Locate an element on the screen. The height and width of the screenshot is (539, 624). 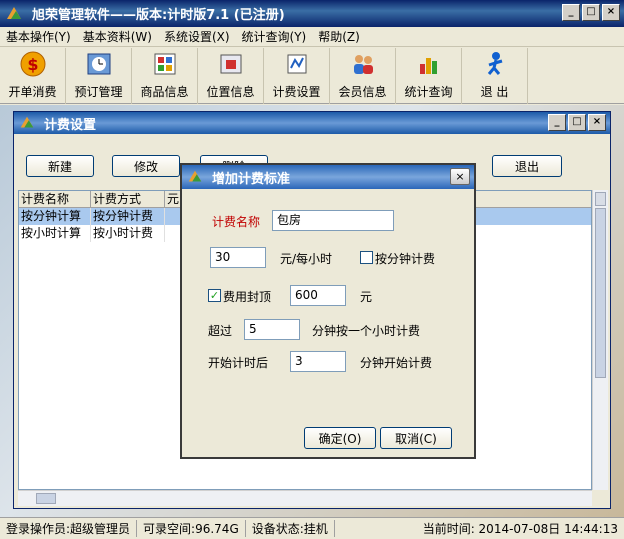
exceed-field: 5 is located at coordinates (272, 329).